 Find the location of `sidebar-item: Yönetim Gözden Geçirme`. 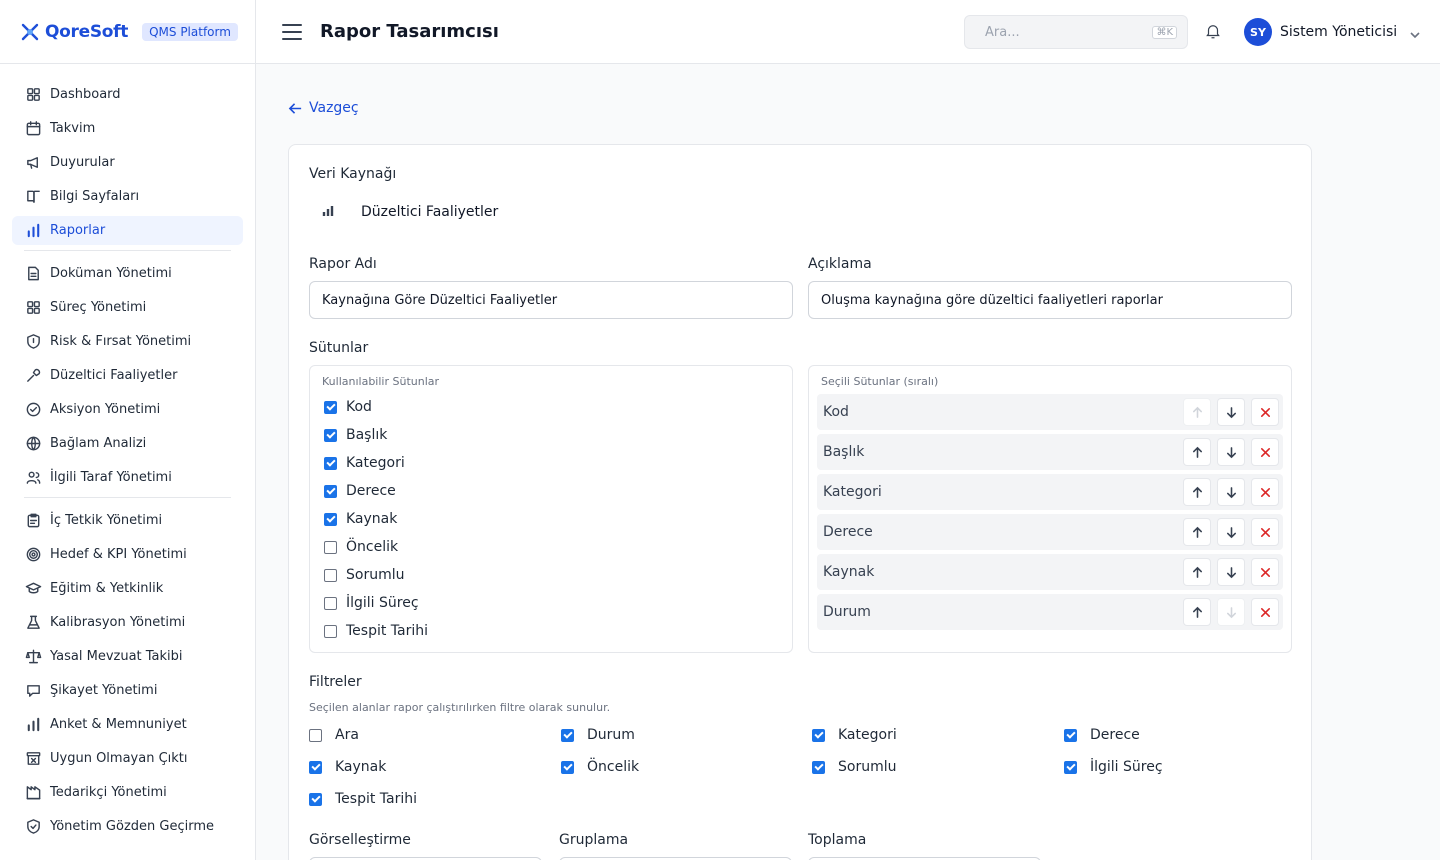

sidebar-item: Yönetim Gözden Geçirme is located at coordinates (127, 826).